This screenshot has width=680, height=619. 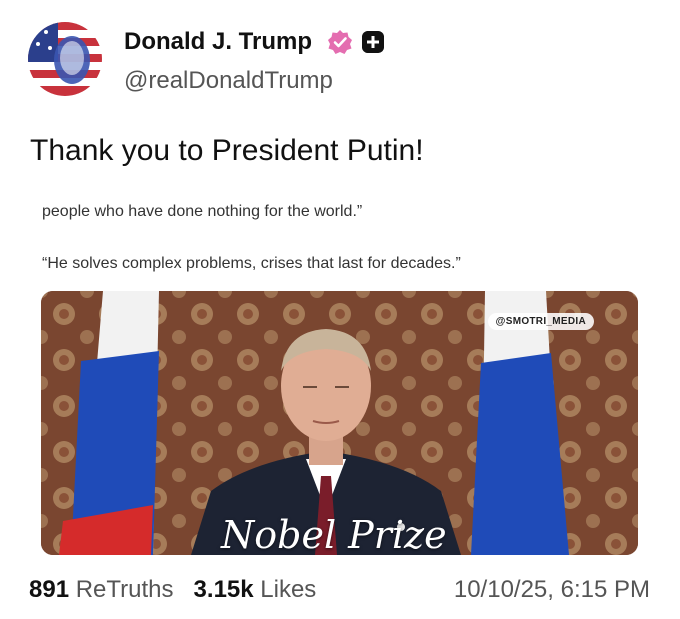 I want to click on plus-badge-icon, so click(x=373, y=42).